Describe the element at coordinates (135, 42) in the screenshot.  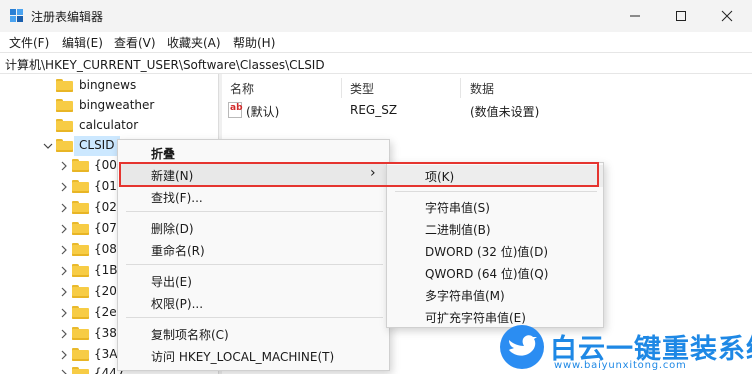
I see `menu-view: 查看(V)` at that location.